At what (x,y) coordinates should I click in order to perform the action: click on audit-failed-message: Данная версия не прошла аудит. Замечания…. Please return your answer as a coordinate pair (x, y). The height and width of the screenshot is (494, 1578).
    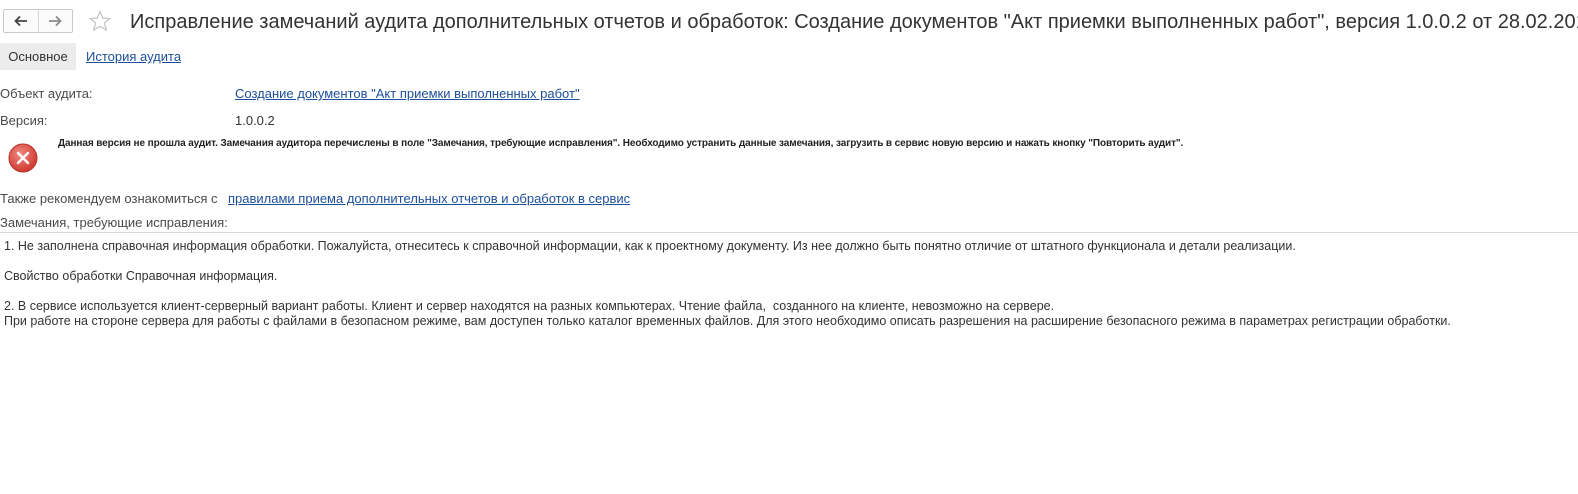
    Looking at the image, I should click on (621, 143).